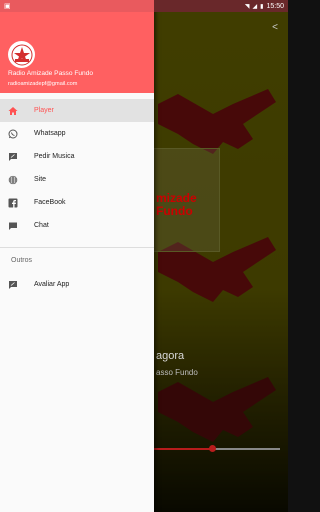 This screenshot has height=512, width=320. What do you see at coordinates (13, 179) in the screenshot?
I see `globe-icon` at bounding box center [13, 179].